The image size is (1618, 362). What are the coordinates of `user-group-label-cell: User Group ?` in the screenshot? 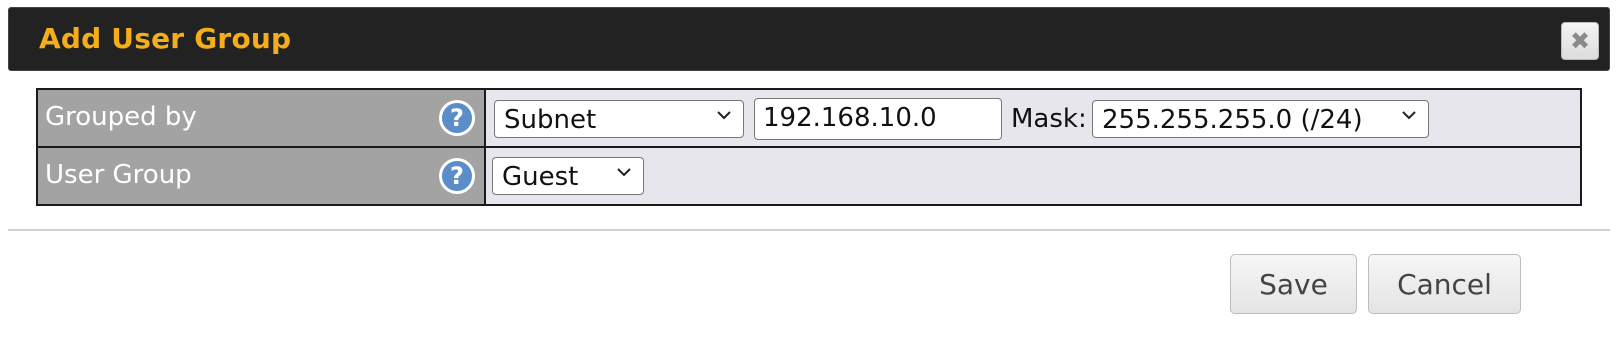 It's located at (261, 176).